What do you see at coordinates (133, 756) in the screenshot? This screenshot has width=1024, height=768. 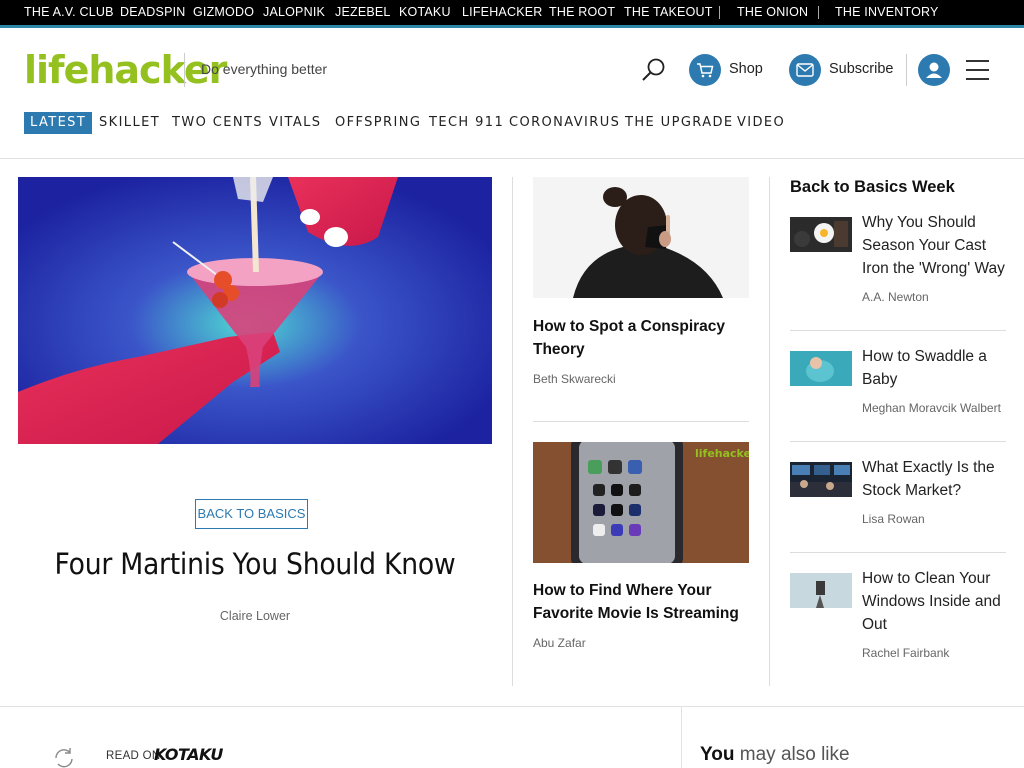 I see `read-on-label: READ ON` at bounding box center [133, 756].